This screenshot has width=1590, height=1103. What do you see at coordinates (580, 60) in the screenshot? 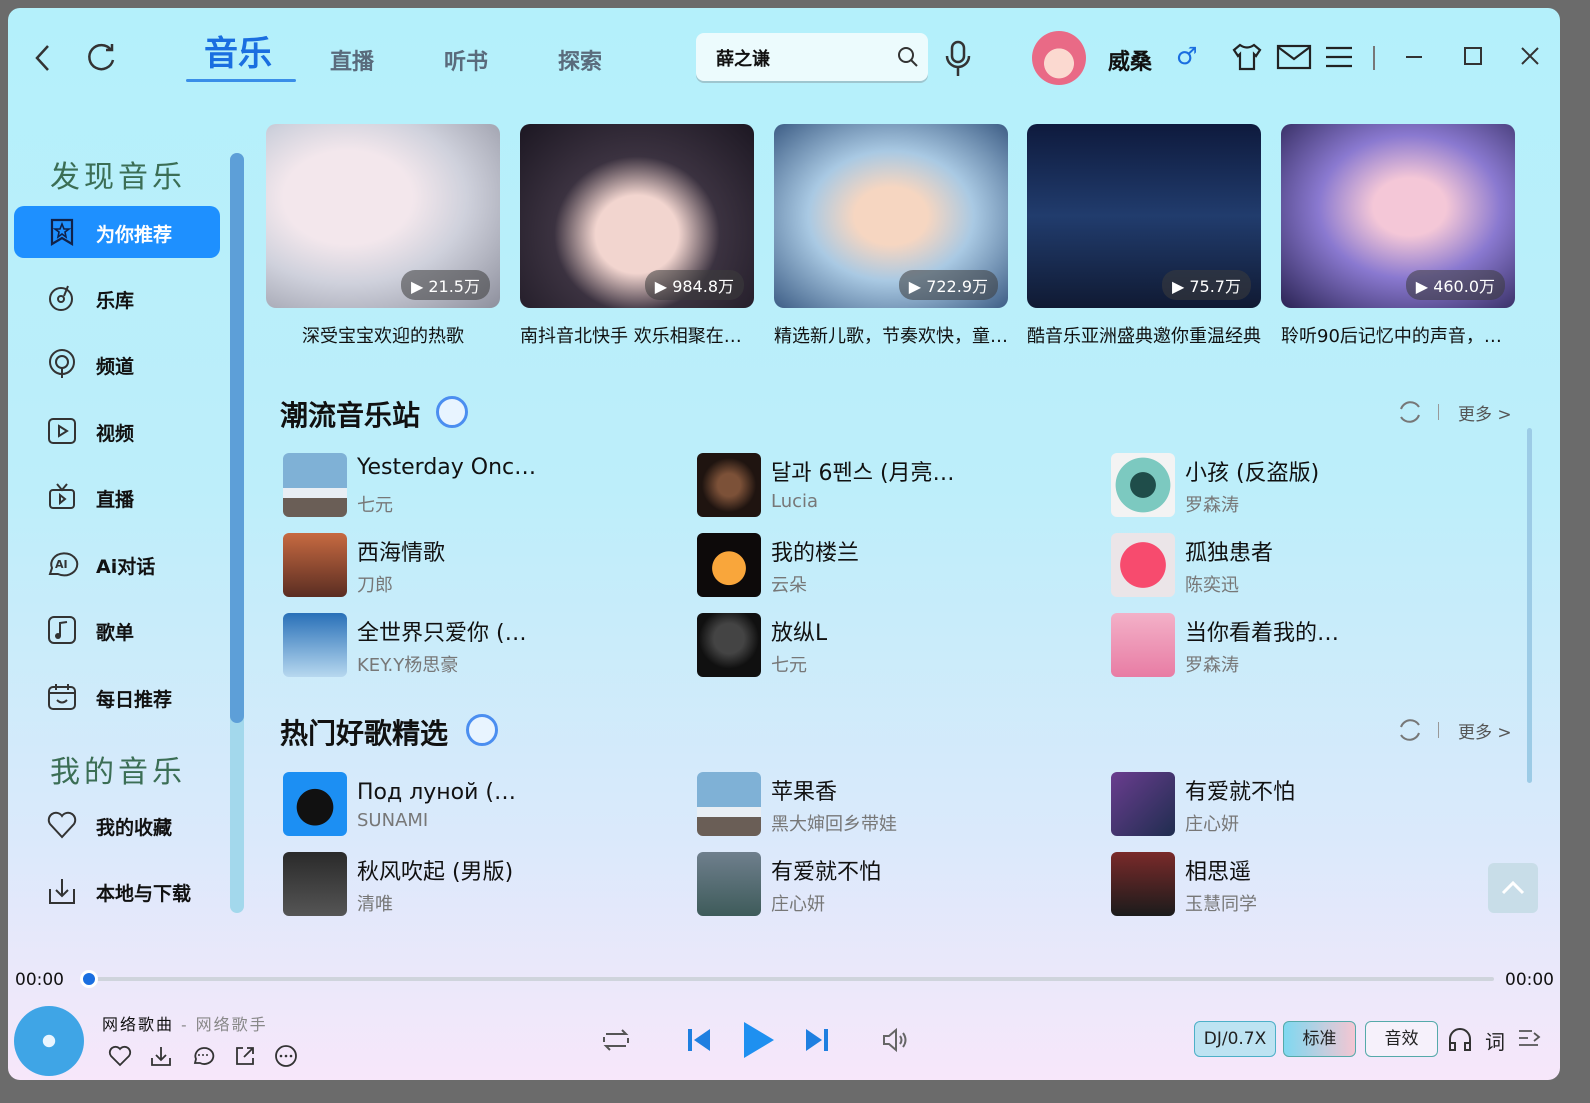
I see `tab-explore: 探索` at bounding box center [580, 60].